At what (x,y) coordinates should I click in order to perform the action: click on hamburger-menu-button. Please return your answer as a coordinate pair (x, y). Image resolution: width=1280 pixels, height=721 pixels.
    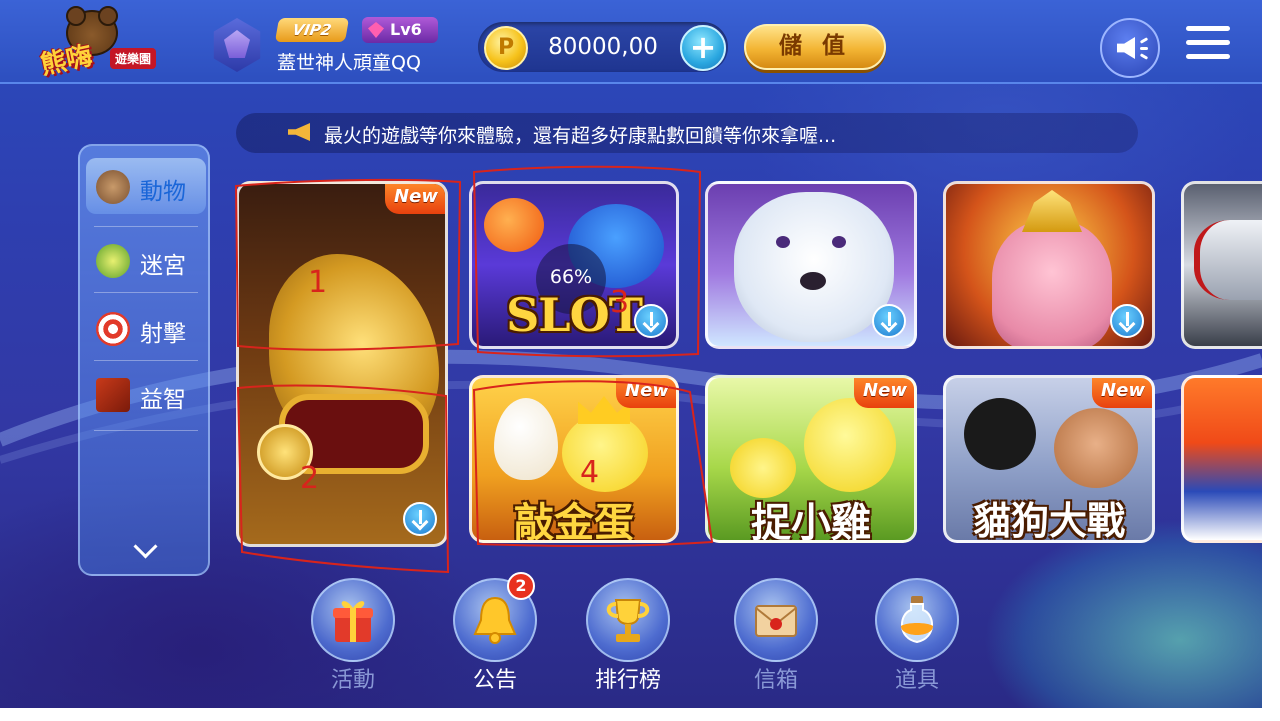
    Looking at the image, I should click on (1208, 46).